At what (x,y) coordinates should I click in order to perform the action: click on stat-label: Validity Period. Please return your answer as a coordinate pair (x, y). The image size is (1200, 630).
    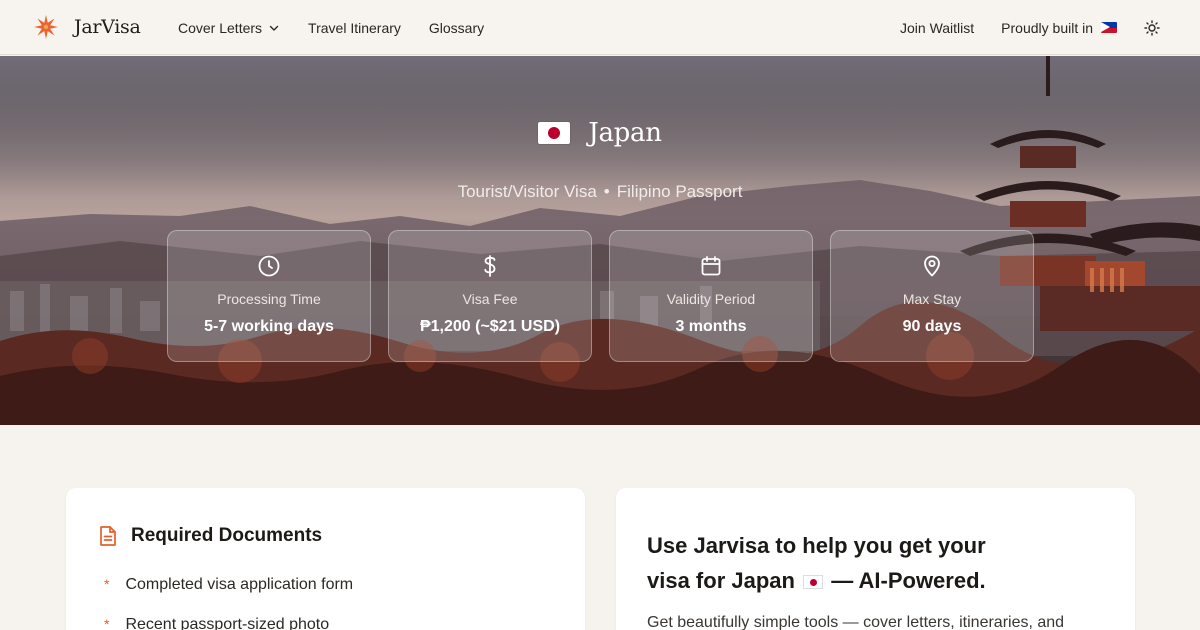
    Looking at the image, I should click on (711, 299).